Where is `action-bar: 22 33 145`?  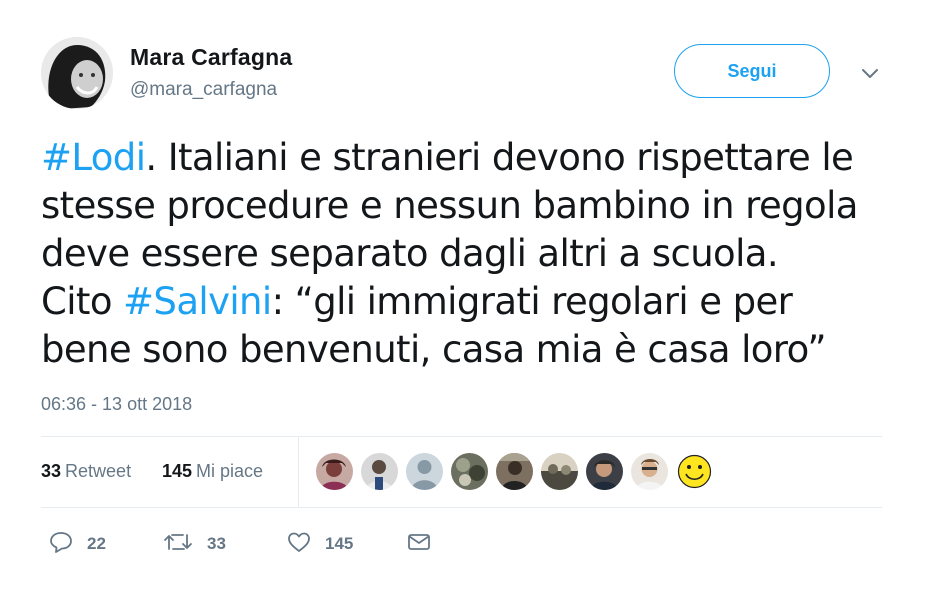
action-bar: 22 33 145 is located at coordinates (291, 544).